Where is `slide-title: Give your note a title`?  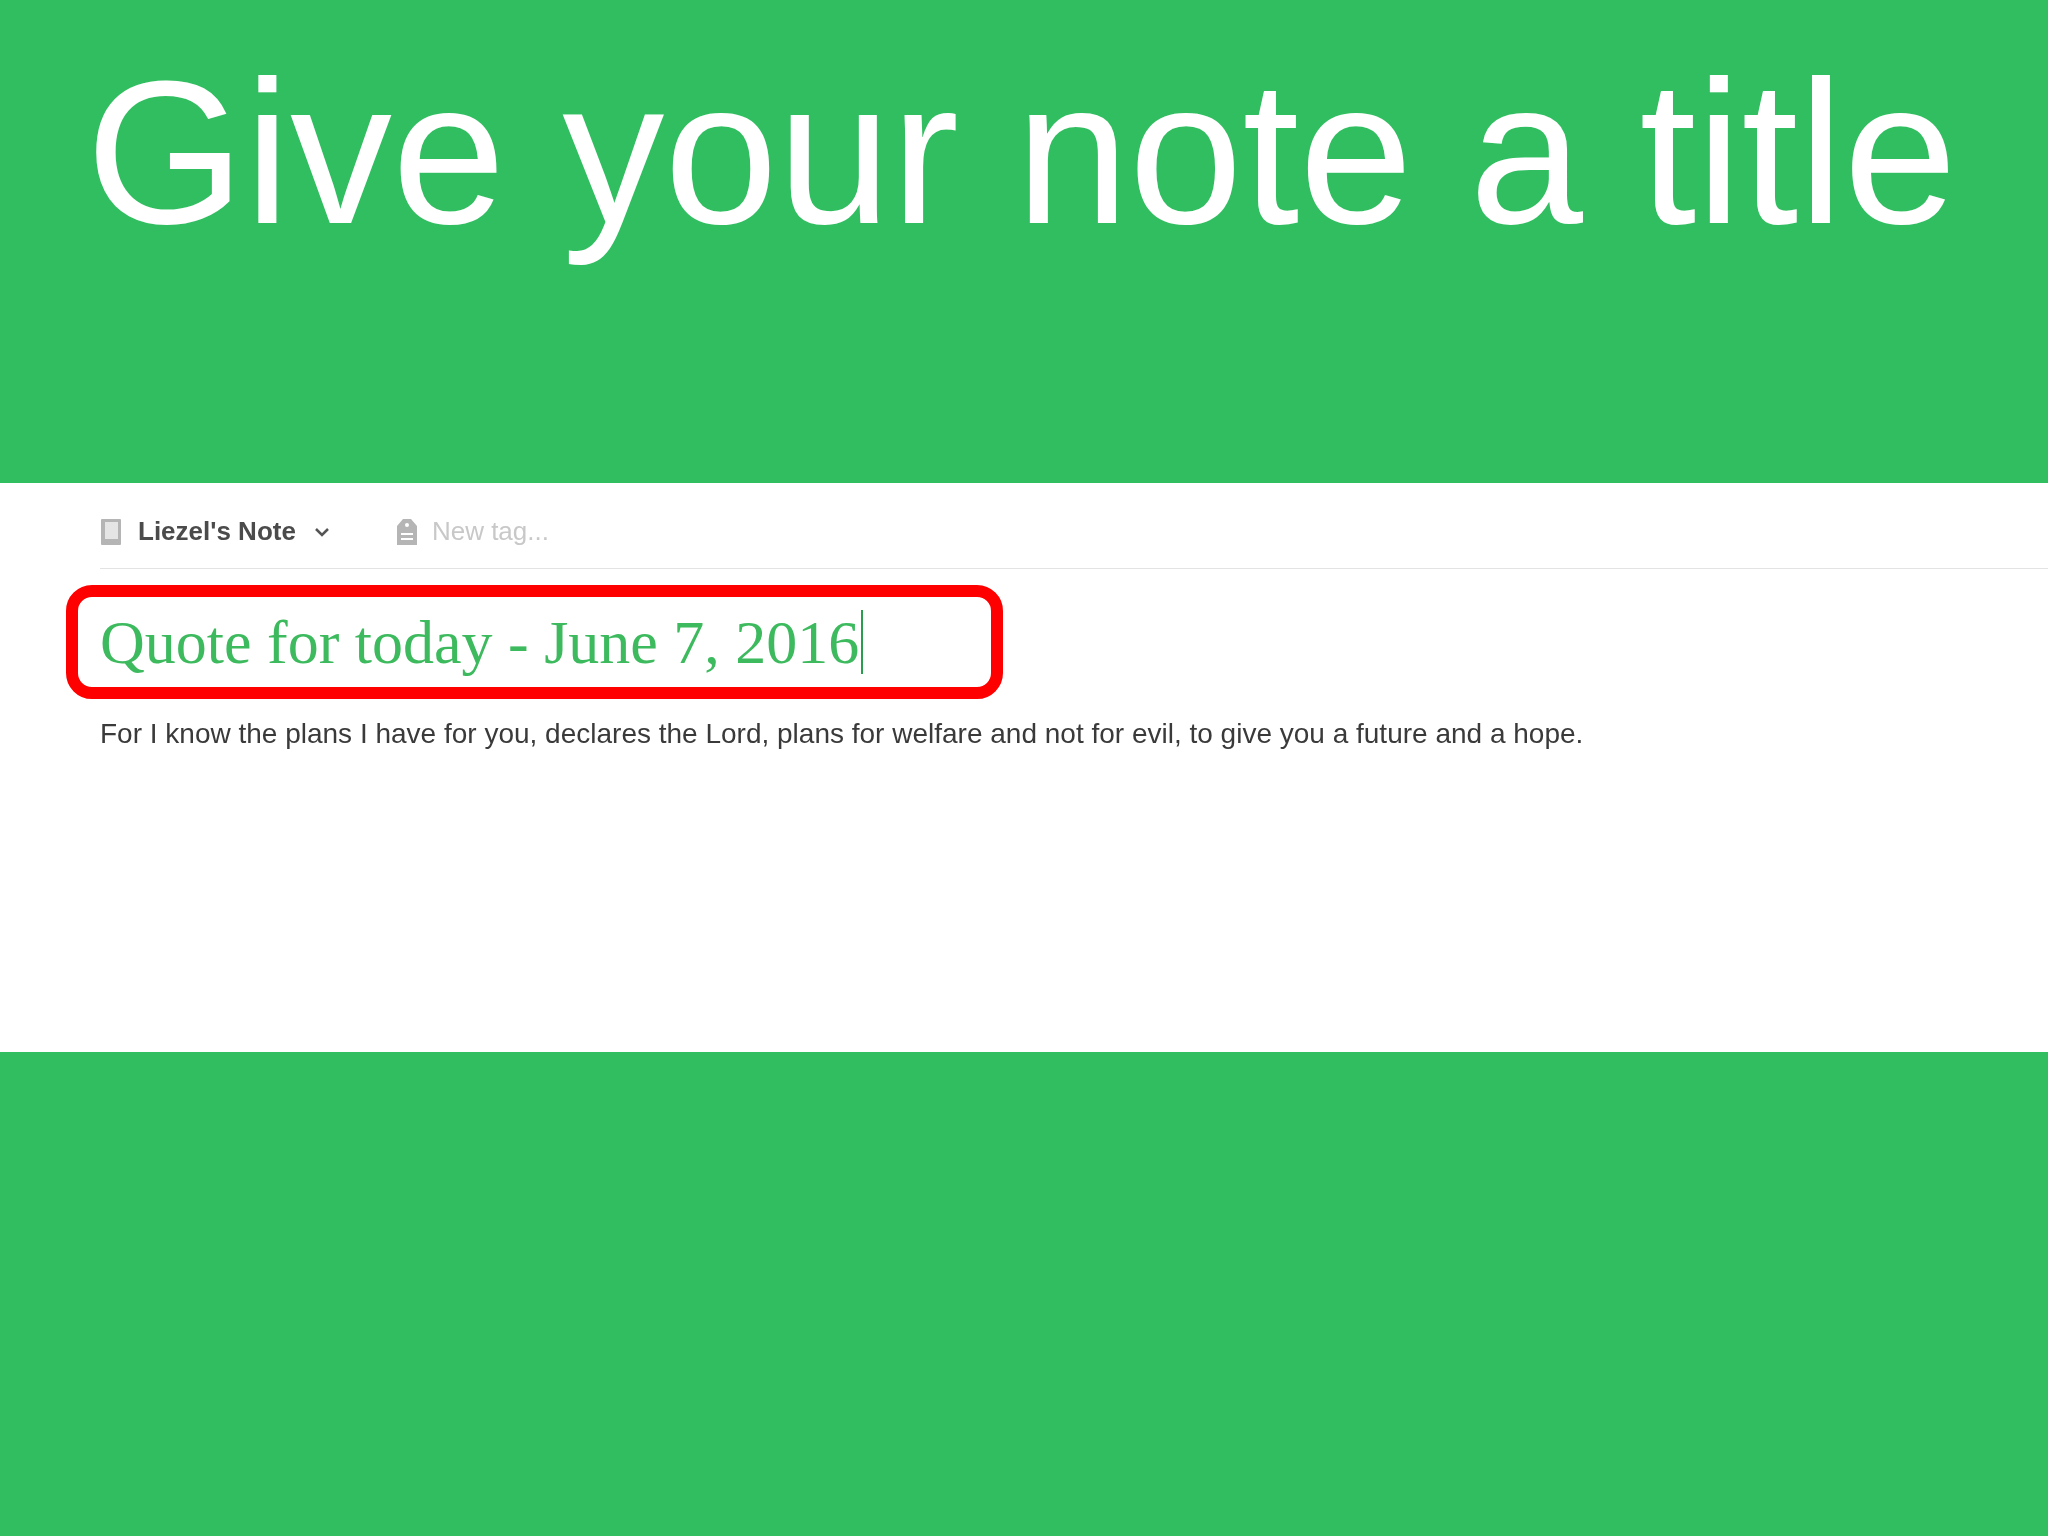 slide-title: Give your note a title is located at coordinates (1021, 152).